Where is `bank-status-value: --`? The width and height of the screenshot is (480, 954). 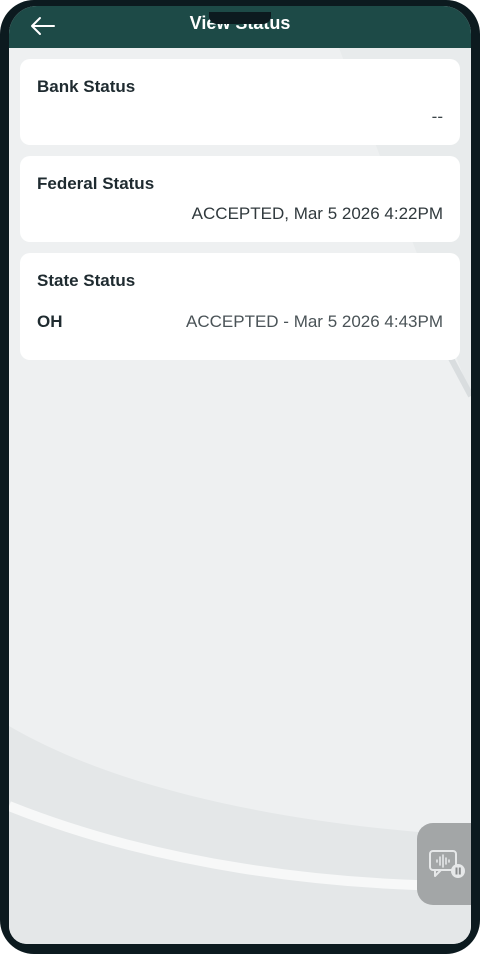
bank-status-value: -- is located at coordinates (437, 116).